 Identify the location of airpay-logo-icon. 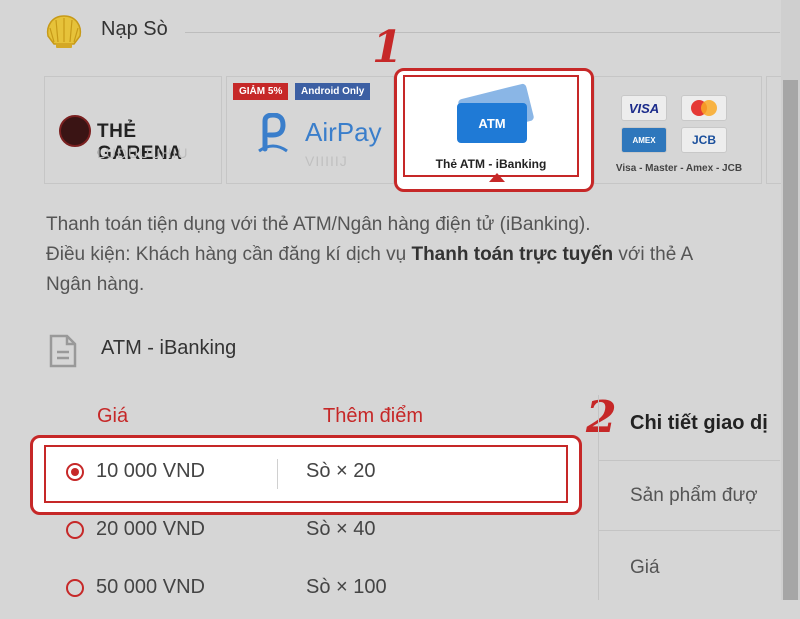
(273, 133).